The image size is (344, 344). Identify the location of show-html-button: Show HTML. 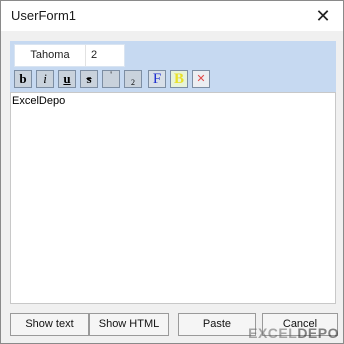
(129, 324).